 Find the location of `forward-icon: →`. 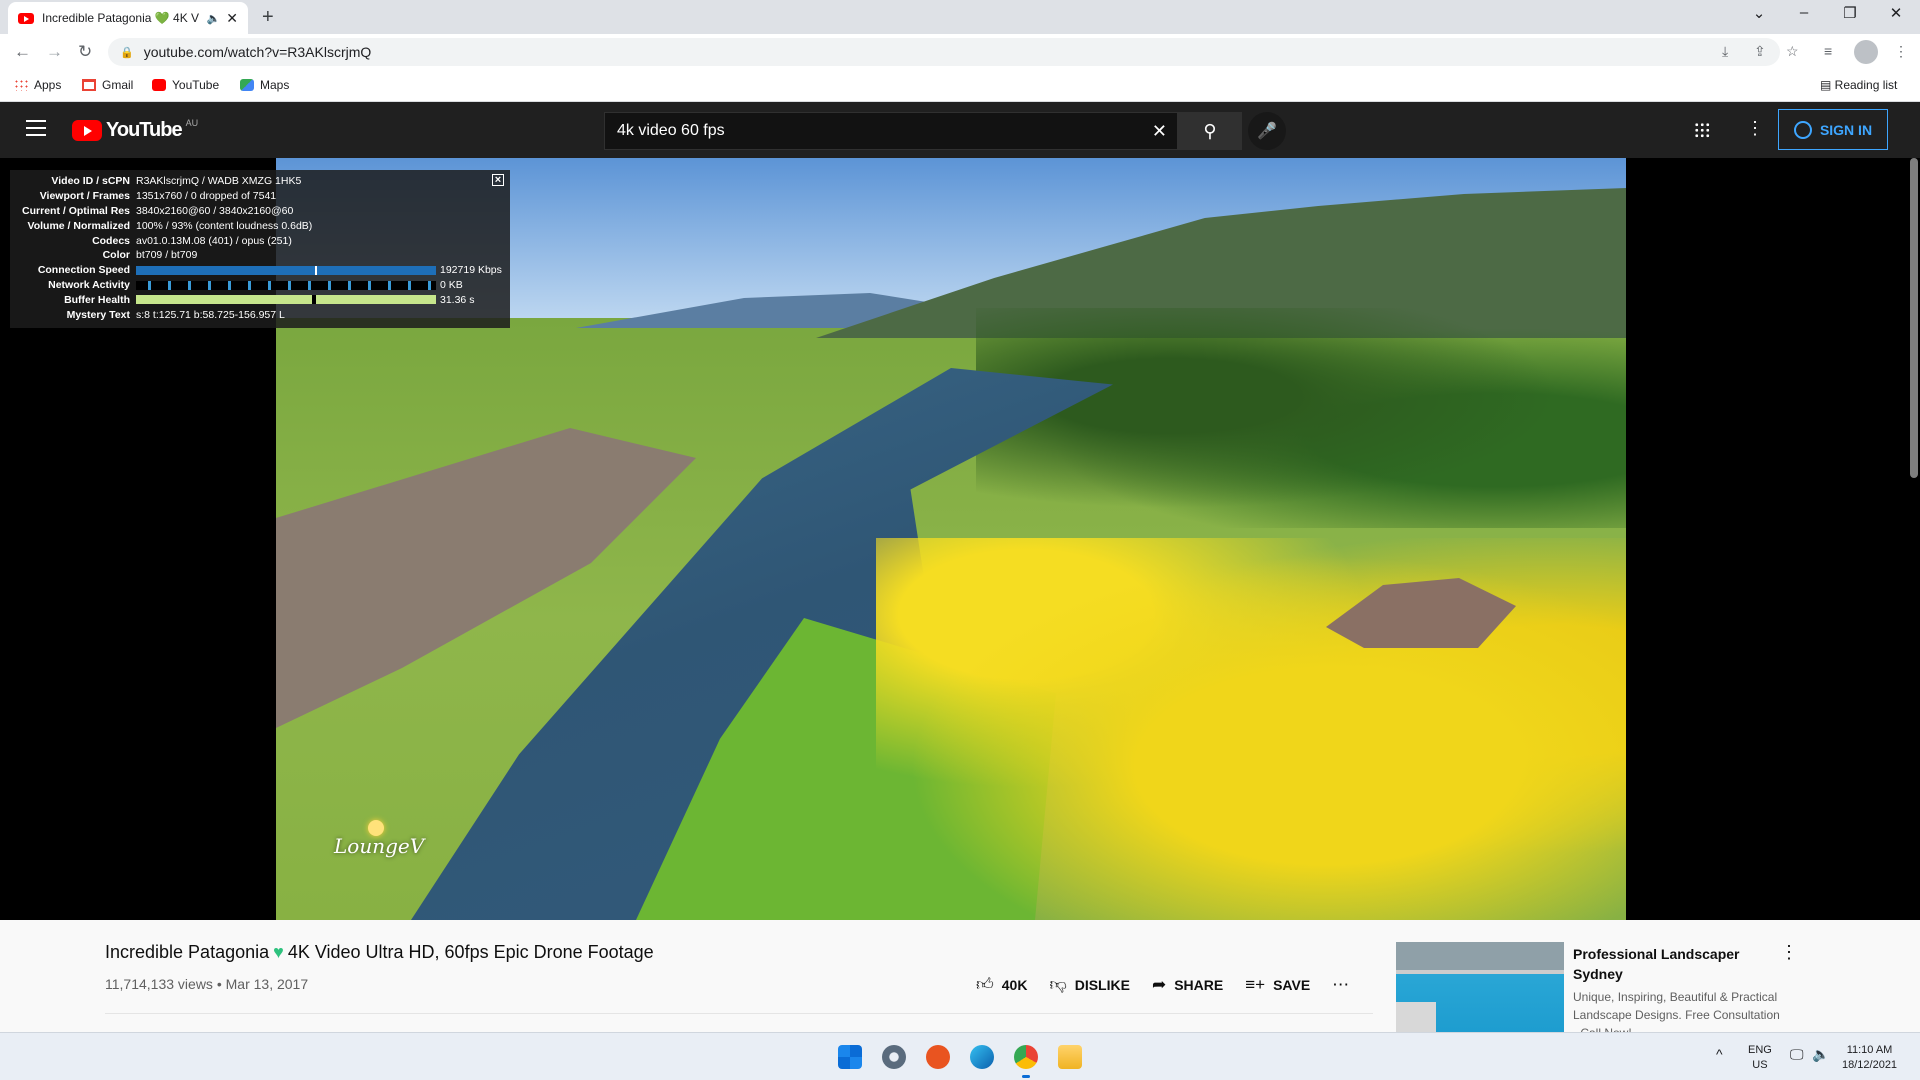

forward-icon: → is located at coordinates (54, 52).